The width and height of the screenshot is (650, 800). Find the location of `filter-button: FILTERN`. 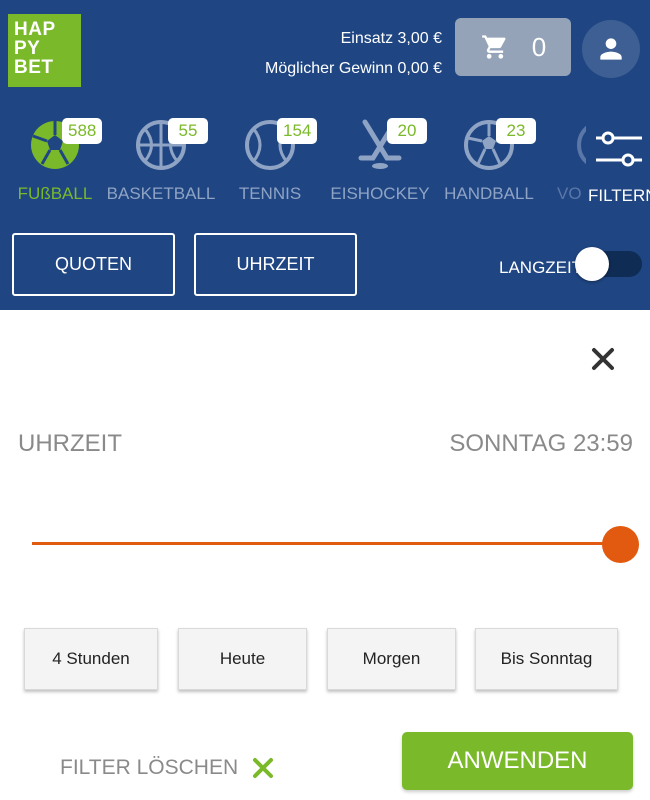

filter-button: FILTERN is located at coordinates (618, 164).